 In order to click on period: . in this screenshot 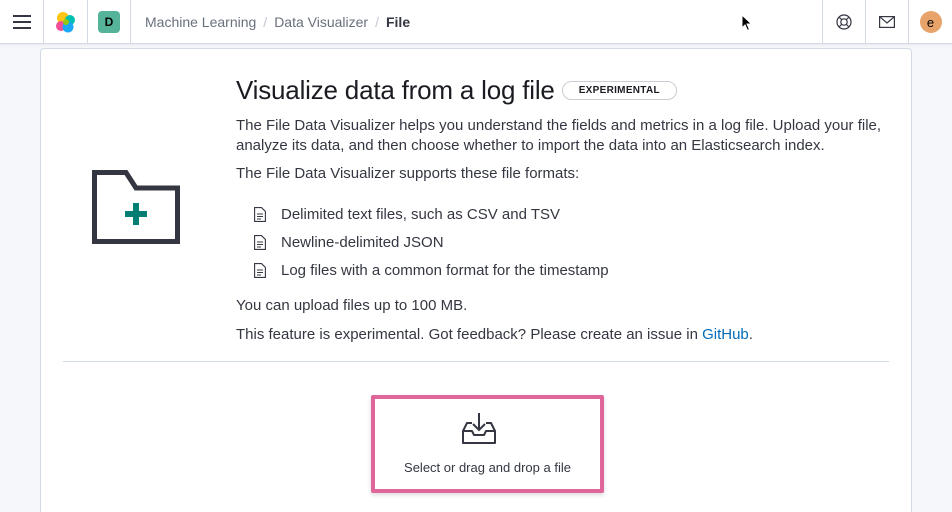, I will do `click(750, 334)`.